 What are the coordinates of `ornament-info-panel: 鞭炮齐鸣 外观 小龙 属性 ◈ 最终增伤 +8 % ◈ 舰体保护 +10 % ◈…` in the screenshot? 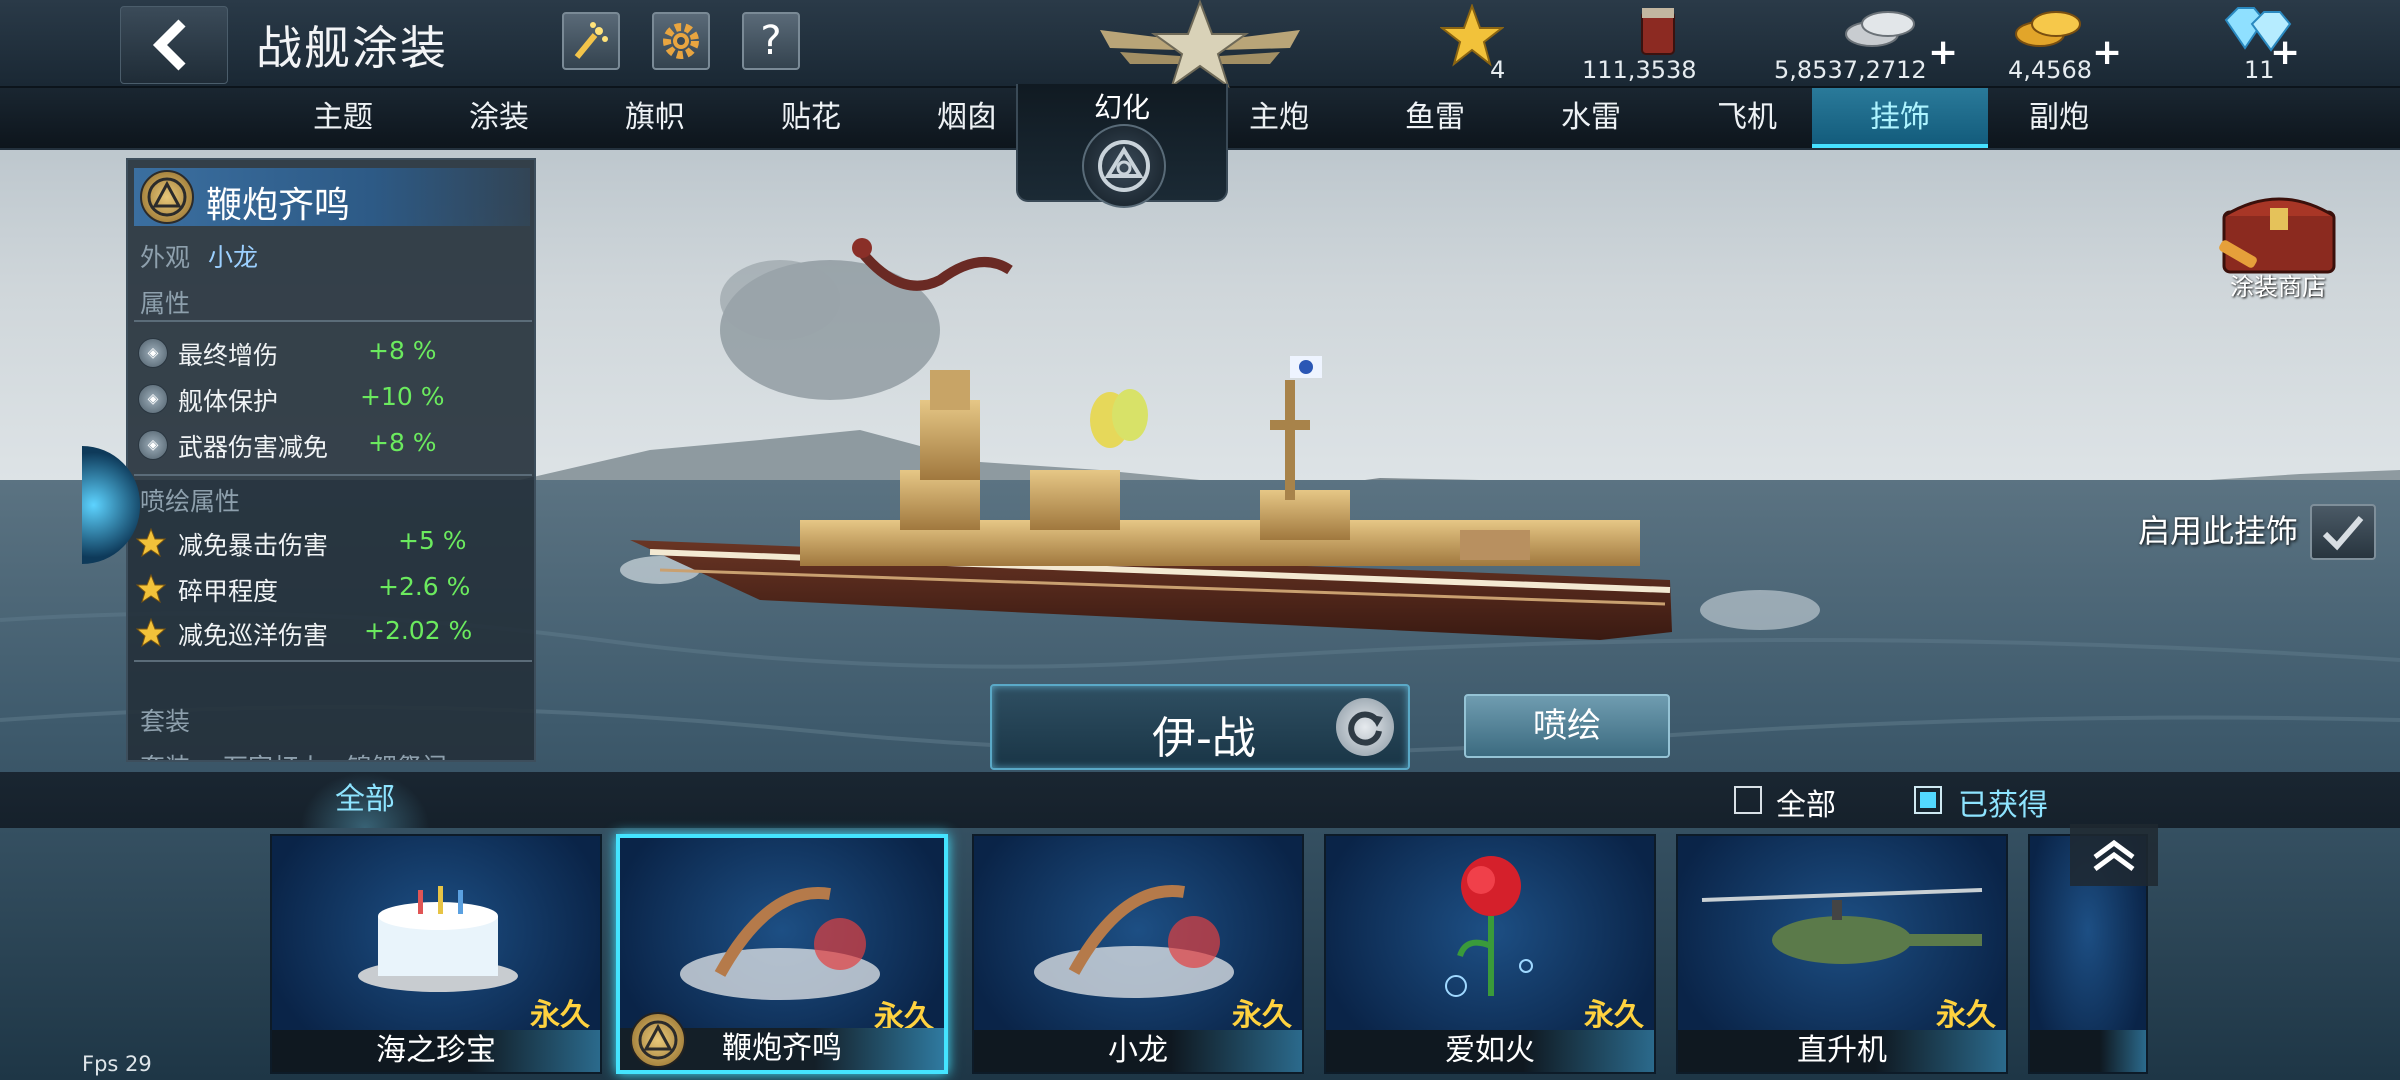 It's located at (331, 460).